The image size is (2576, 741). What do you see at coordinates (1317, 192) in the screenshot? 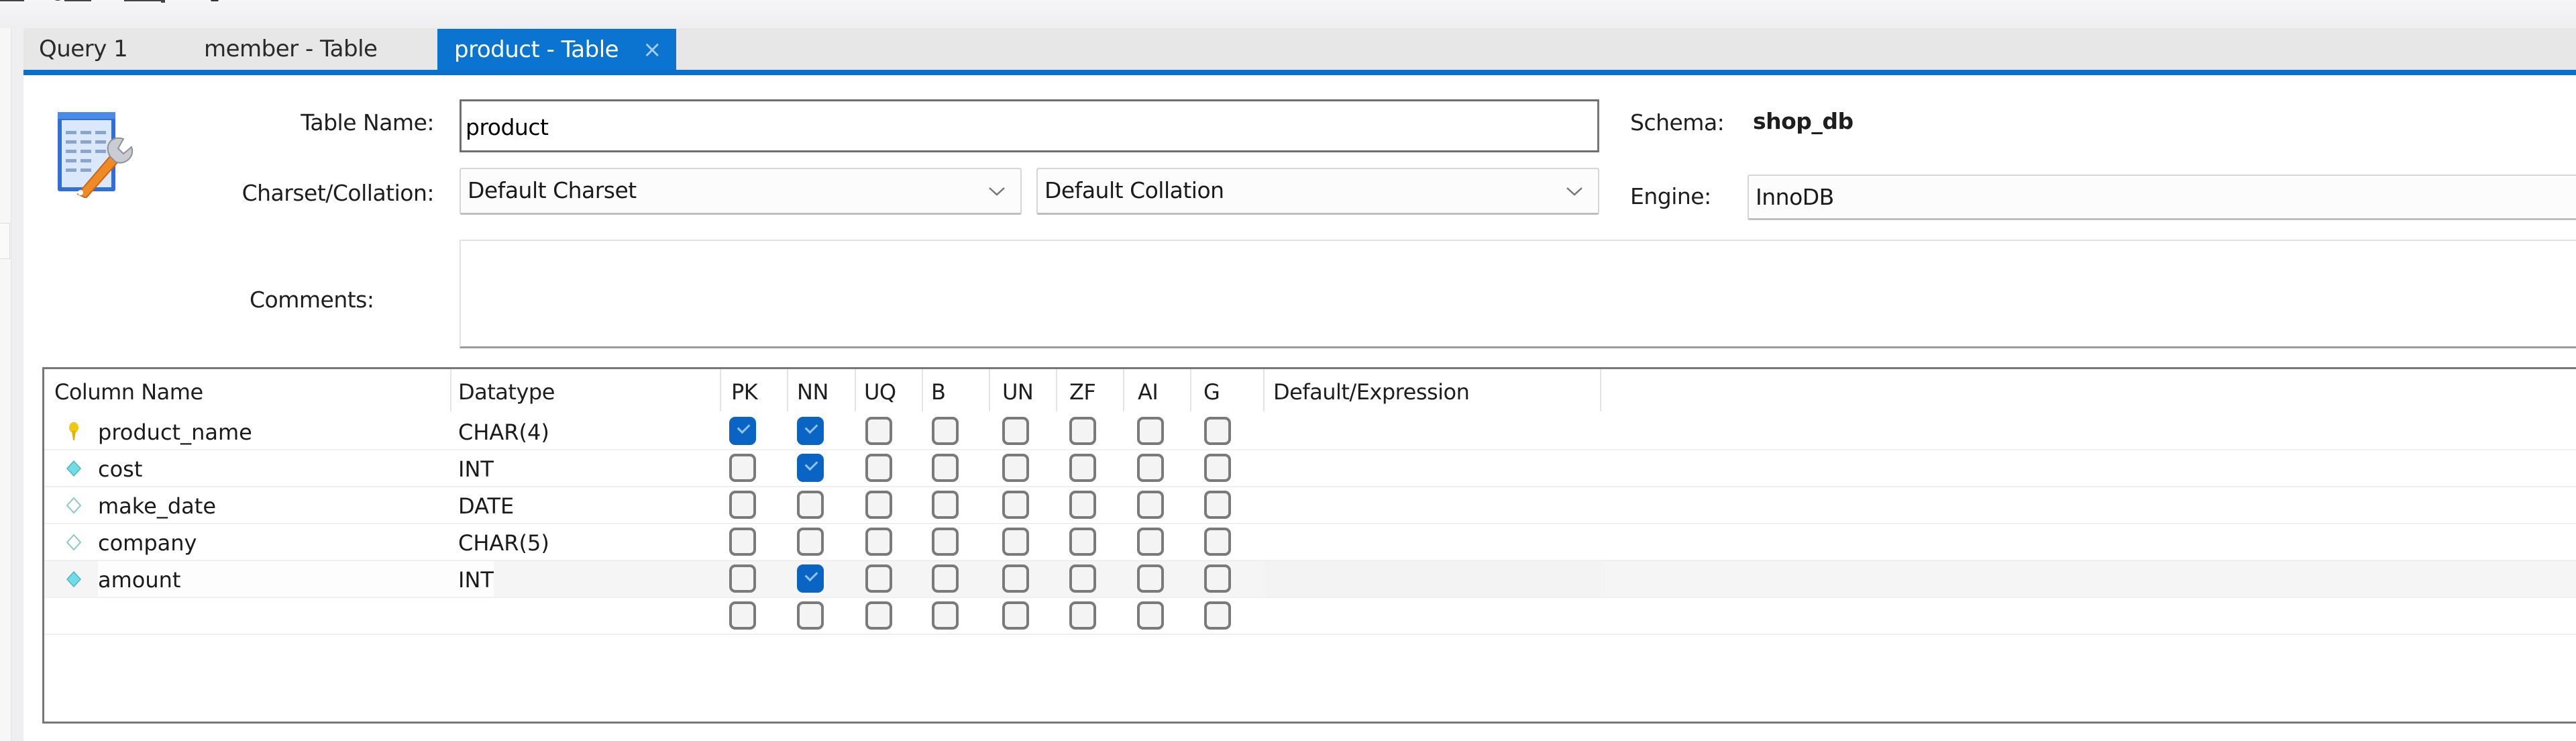
I see `collation-select: Default Collation` at bounding box center [1317, 192].